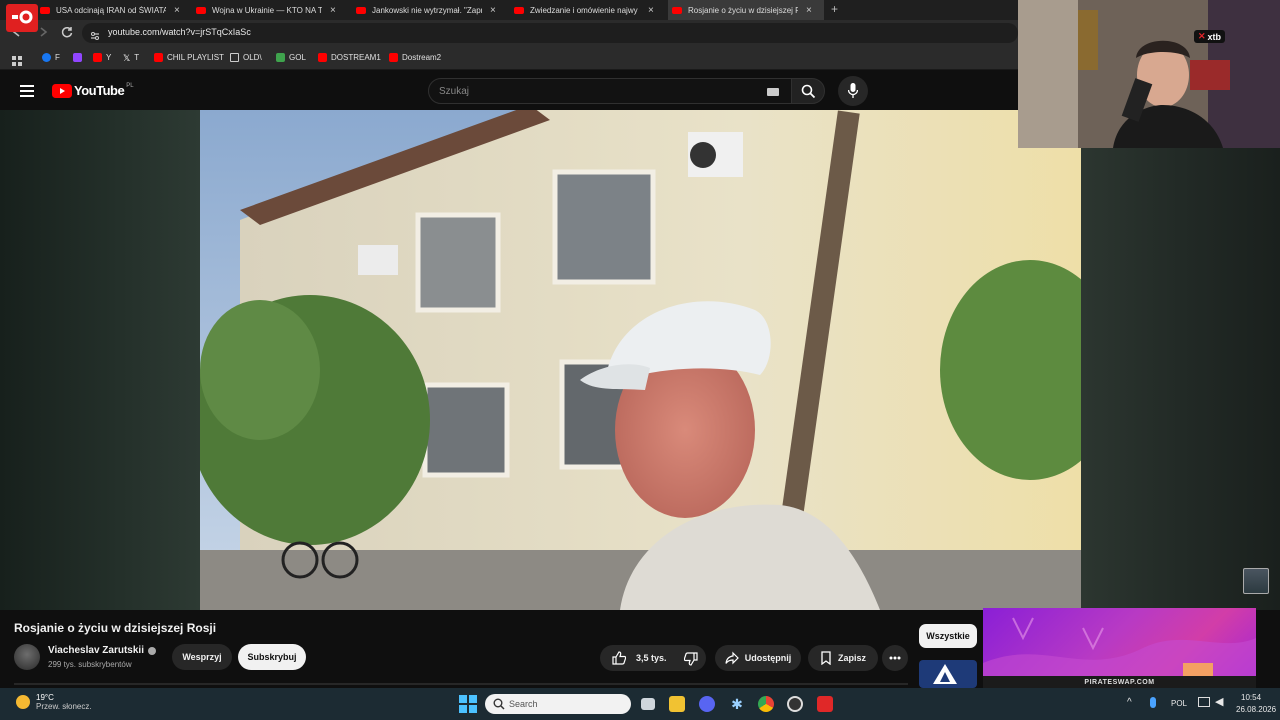  Describe the element at coordinates (23, 702) in the screenshot. I see `sun-cloud-icon` at that location.